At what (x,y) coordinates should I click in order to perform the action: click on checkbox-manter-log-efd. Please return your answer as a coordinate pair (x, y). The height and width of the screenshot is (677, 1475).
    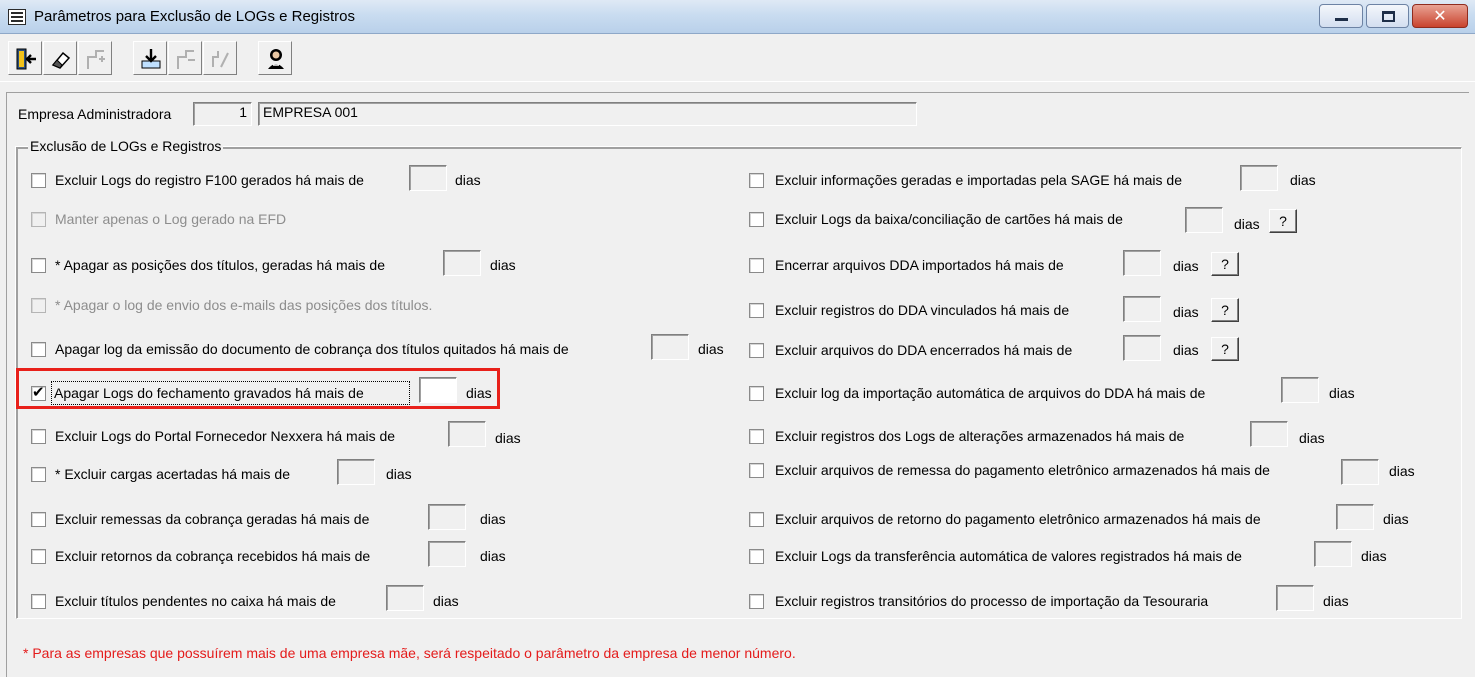
    Looking at the image, I should click on (38, 219).